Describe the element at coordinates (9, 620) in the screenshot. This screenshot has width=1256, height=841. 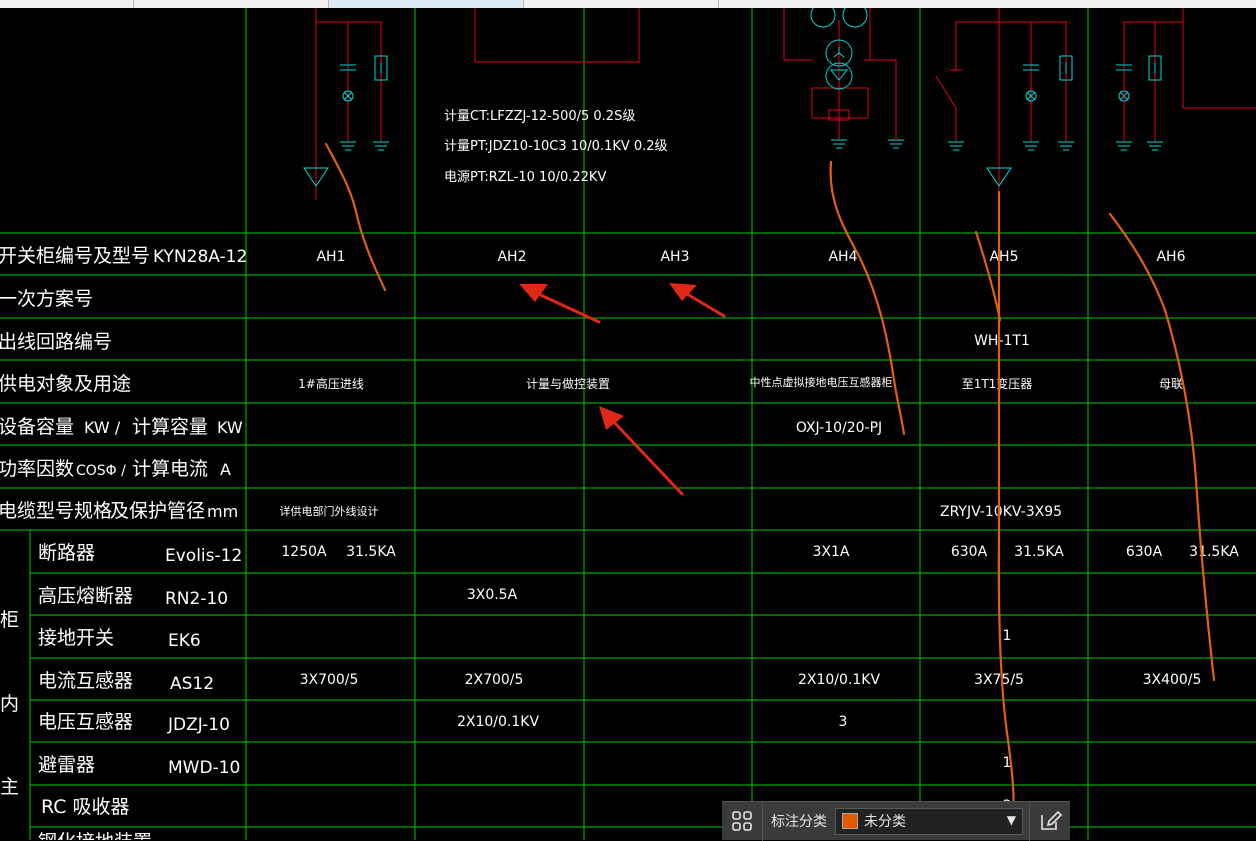
I see `side-label-1: 柜` at that location.